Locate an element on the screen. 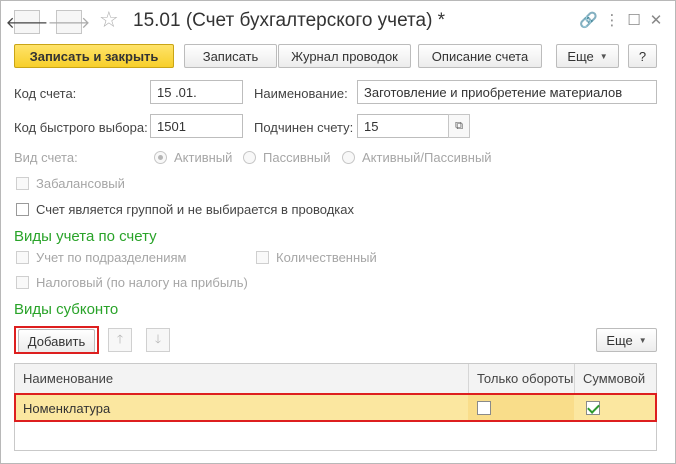 The image size is (676, 464). name-label: Наименование: is located at coordinates (301, 93).